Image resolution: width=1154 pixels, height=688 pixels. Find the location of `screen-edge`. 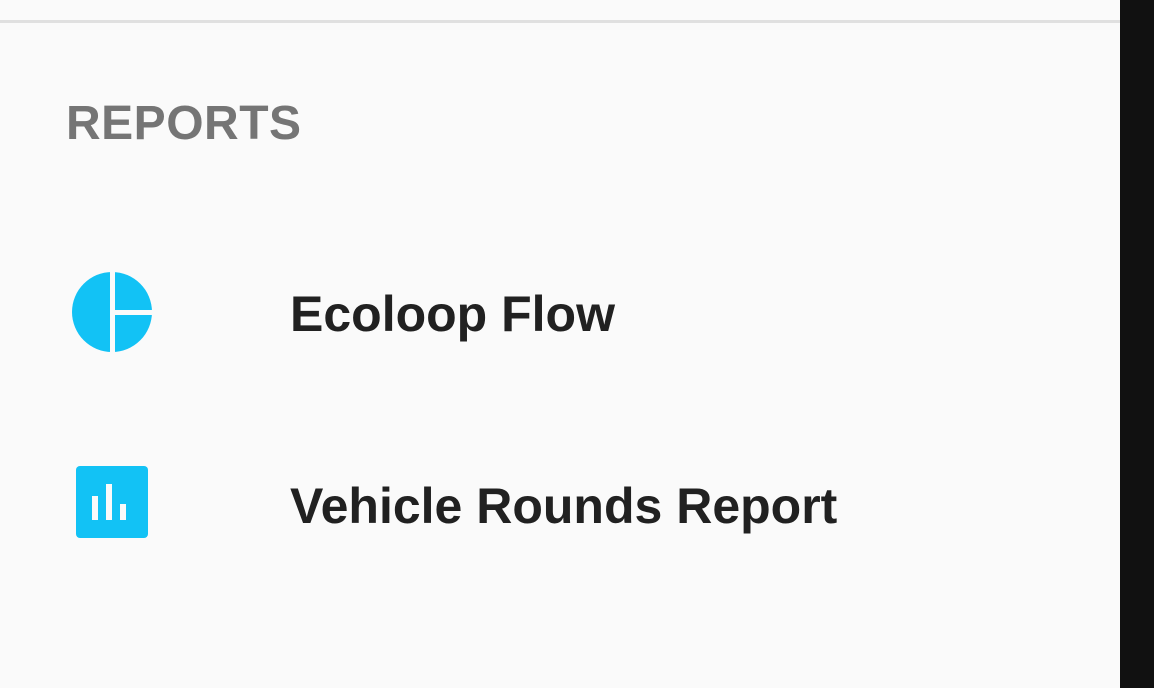

screen-edge is located at coordinates (1137, 344).